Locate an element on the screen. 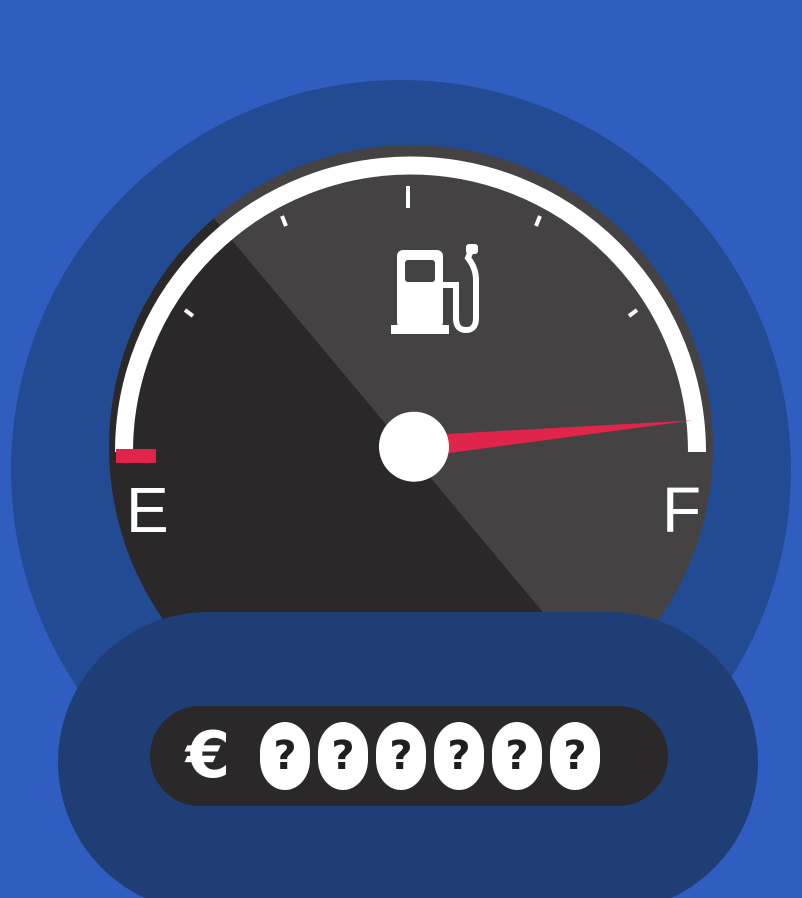  currency-symbol: € is located at coordinates (208, 756).